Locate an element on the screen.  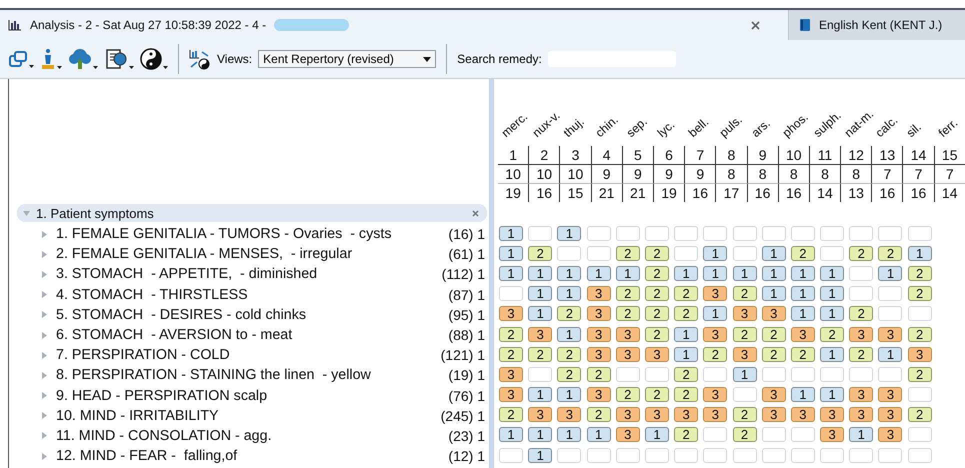
remedy-name: ars. is located at coordinates (760, 128).